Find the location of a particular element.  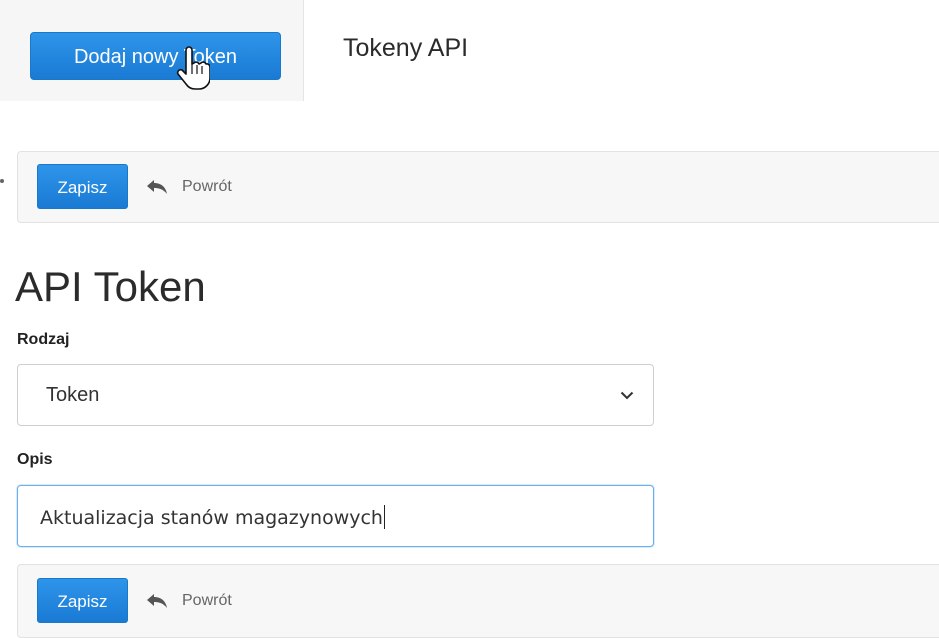

save-button: Zapisz is located at coordinates (82, 186).